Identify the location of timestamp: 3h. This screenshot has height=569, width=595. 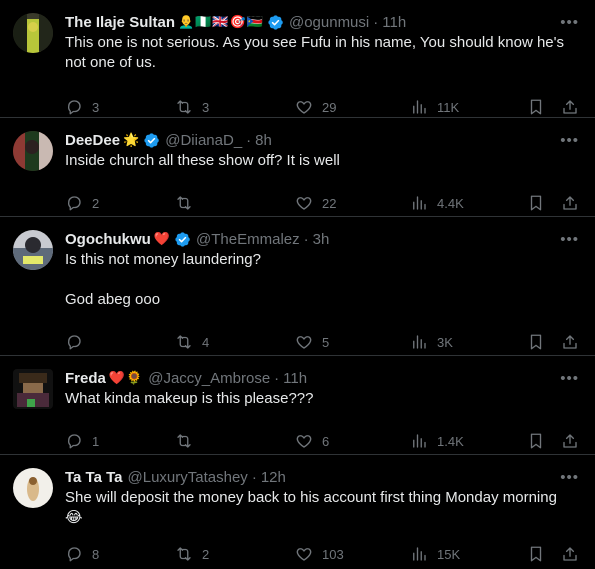
(321, 239).